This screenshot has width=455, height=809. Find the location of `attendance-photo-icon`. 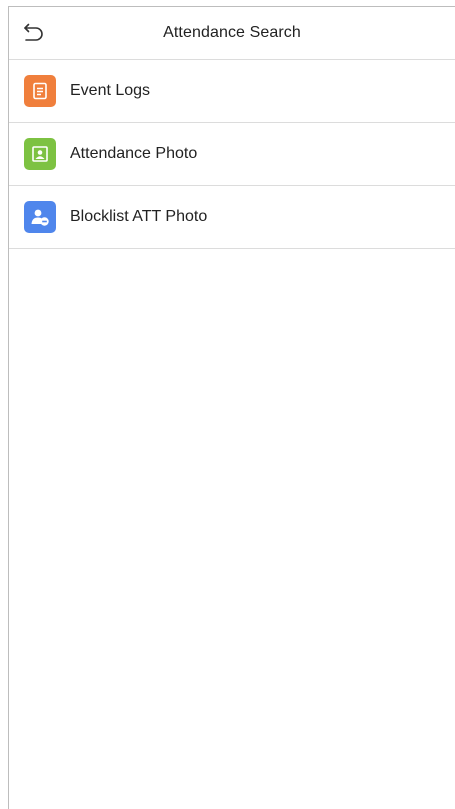

attendance-photo-icon is located at coordinates (40, 154).